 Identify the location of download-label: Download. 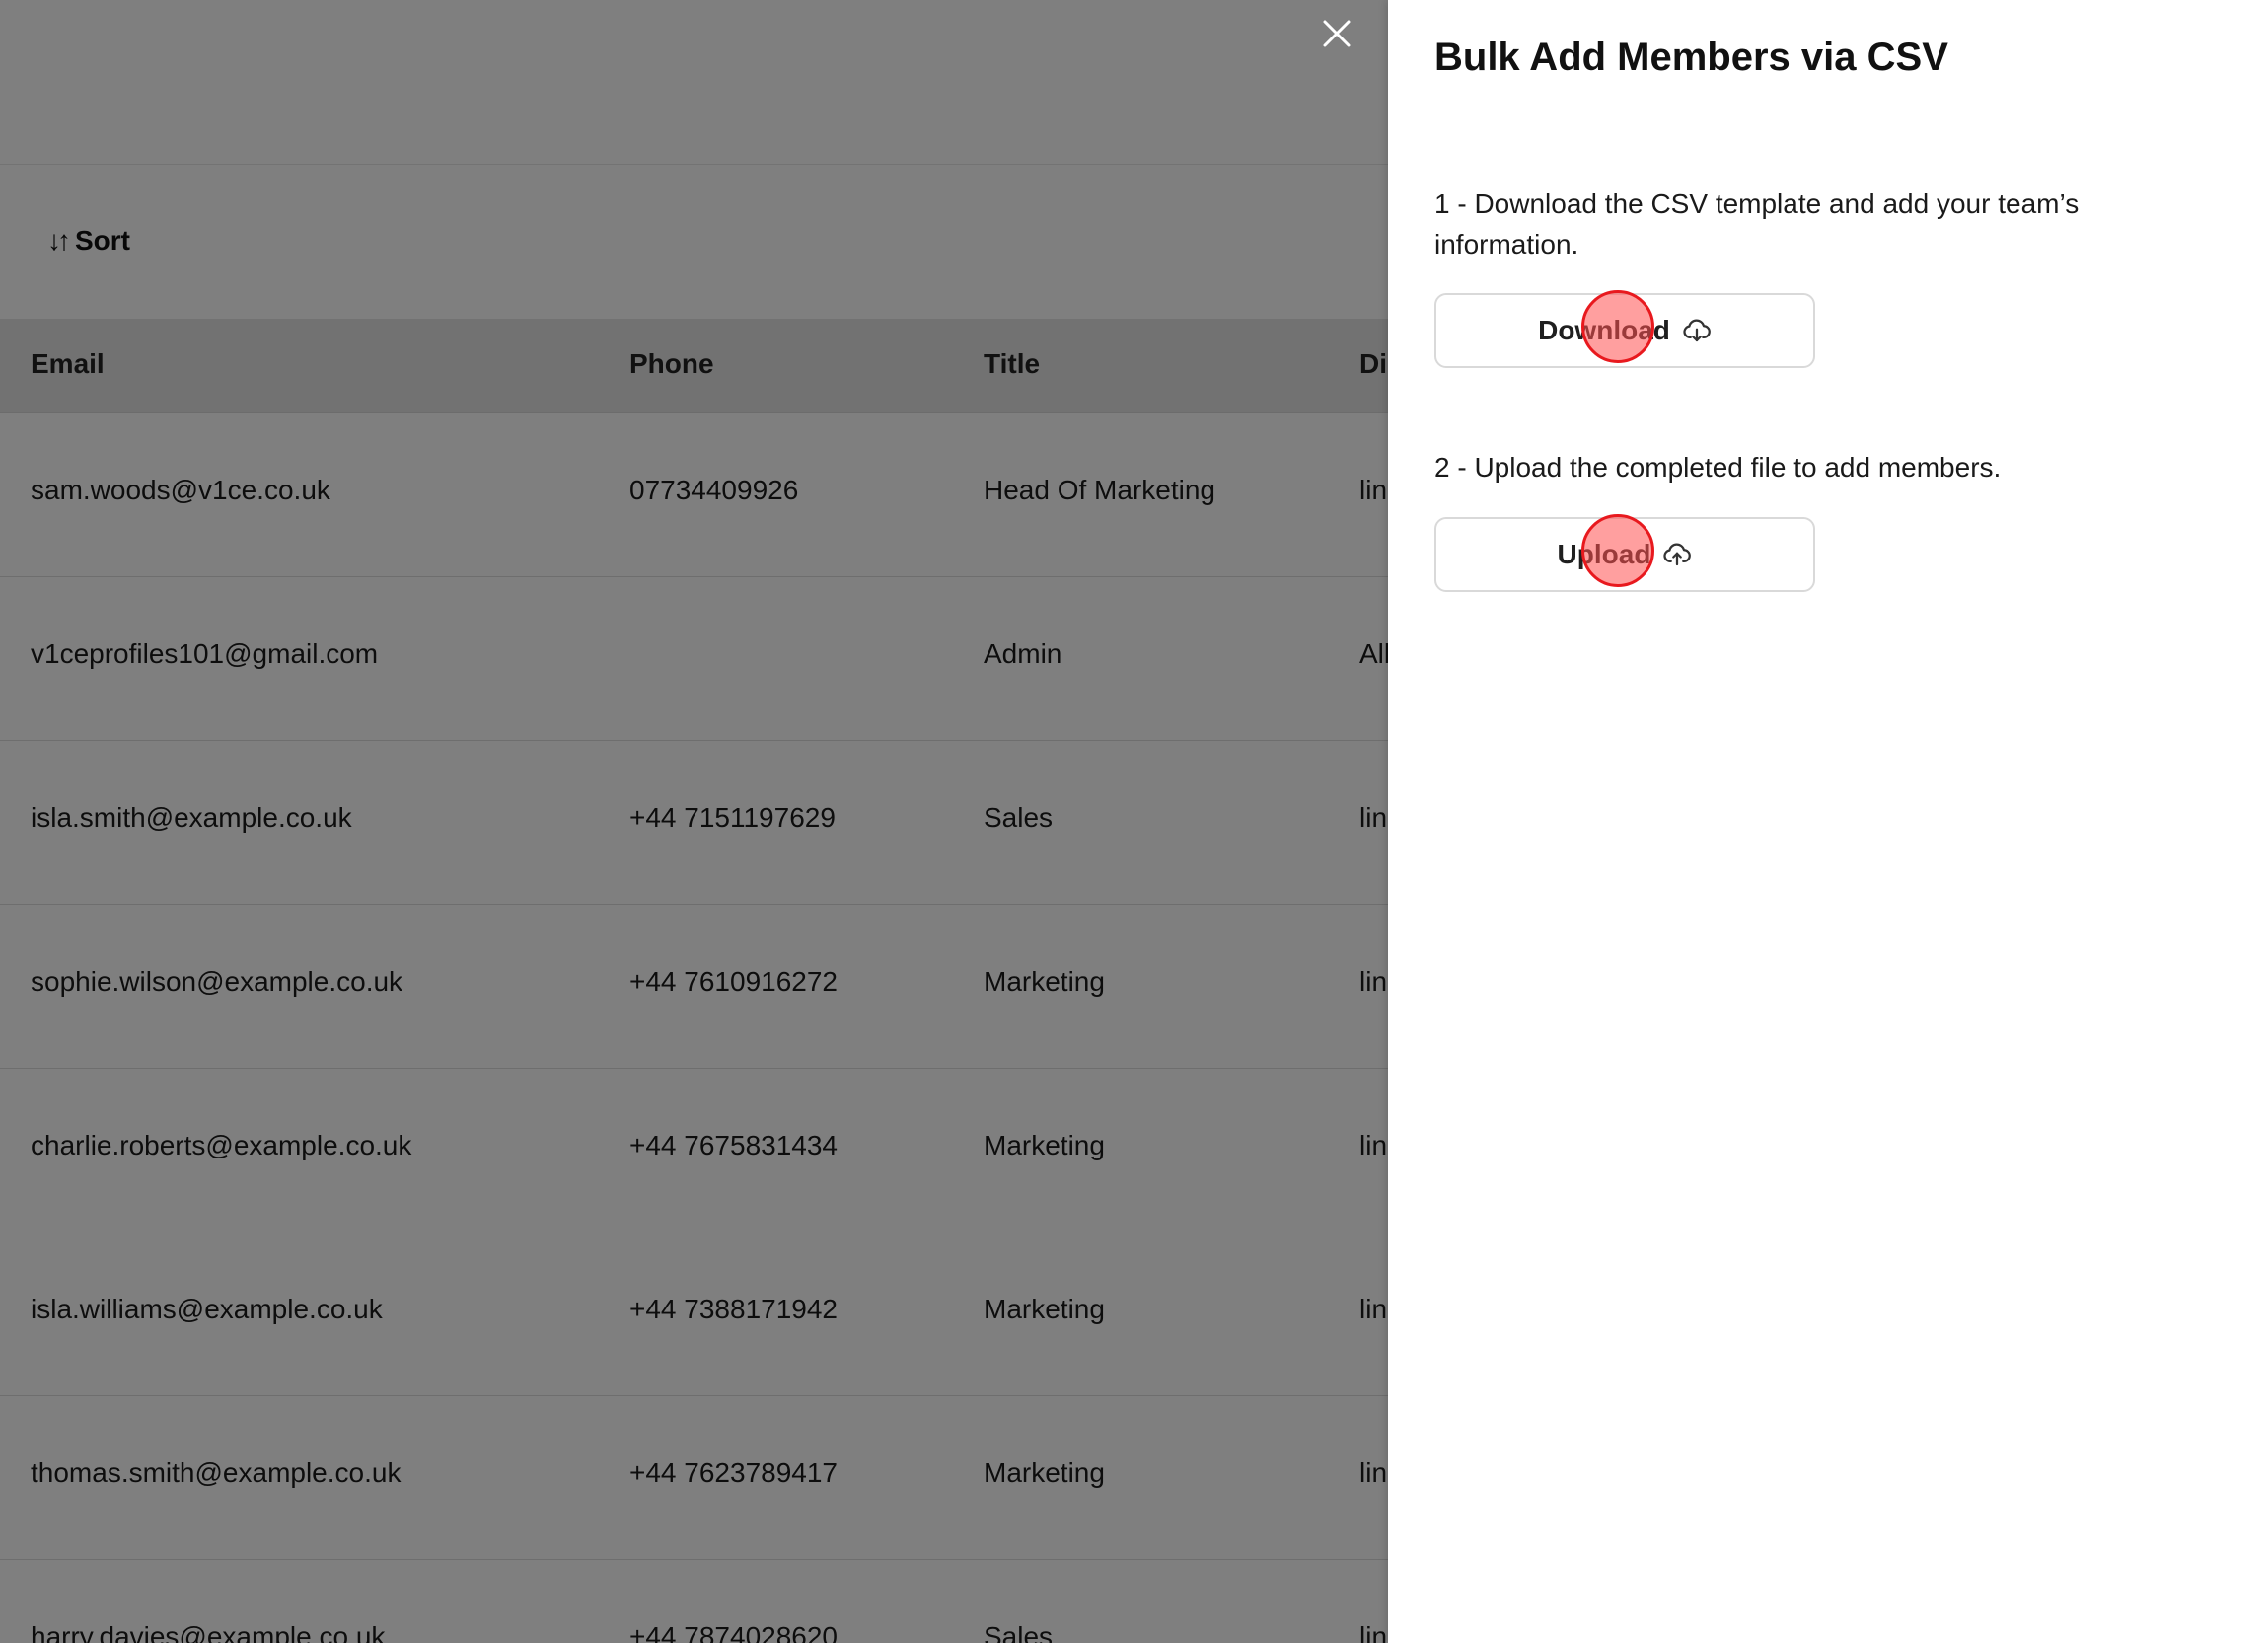
(1604, 330).